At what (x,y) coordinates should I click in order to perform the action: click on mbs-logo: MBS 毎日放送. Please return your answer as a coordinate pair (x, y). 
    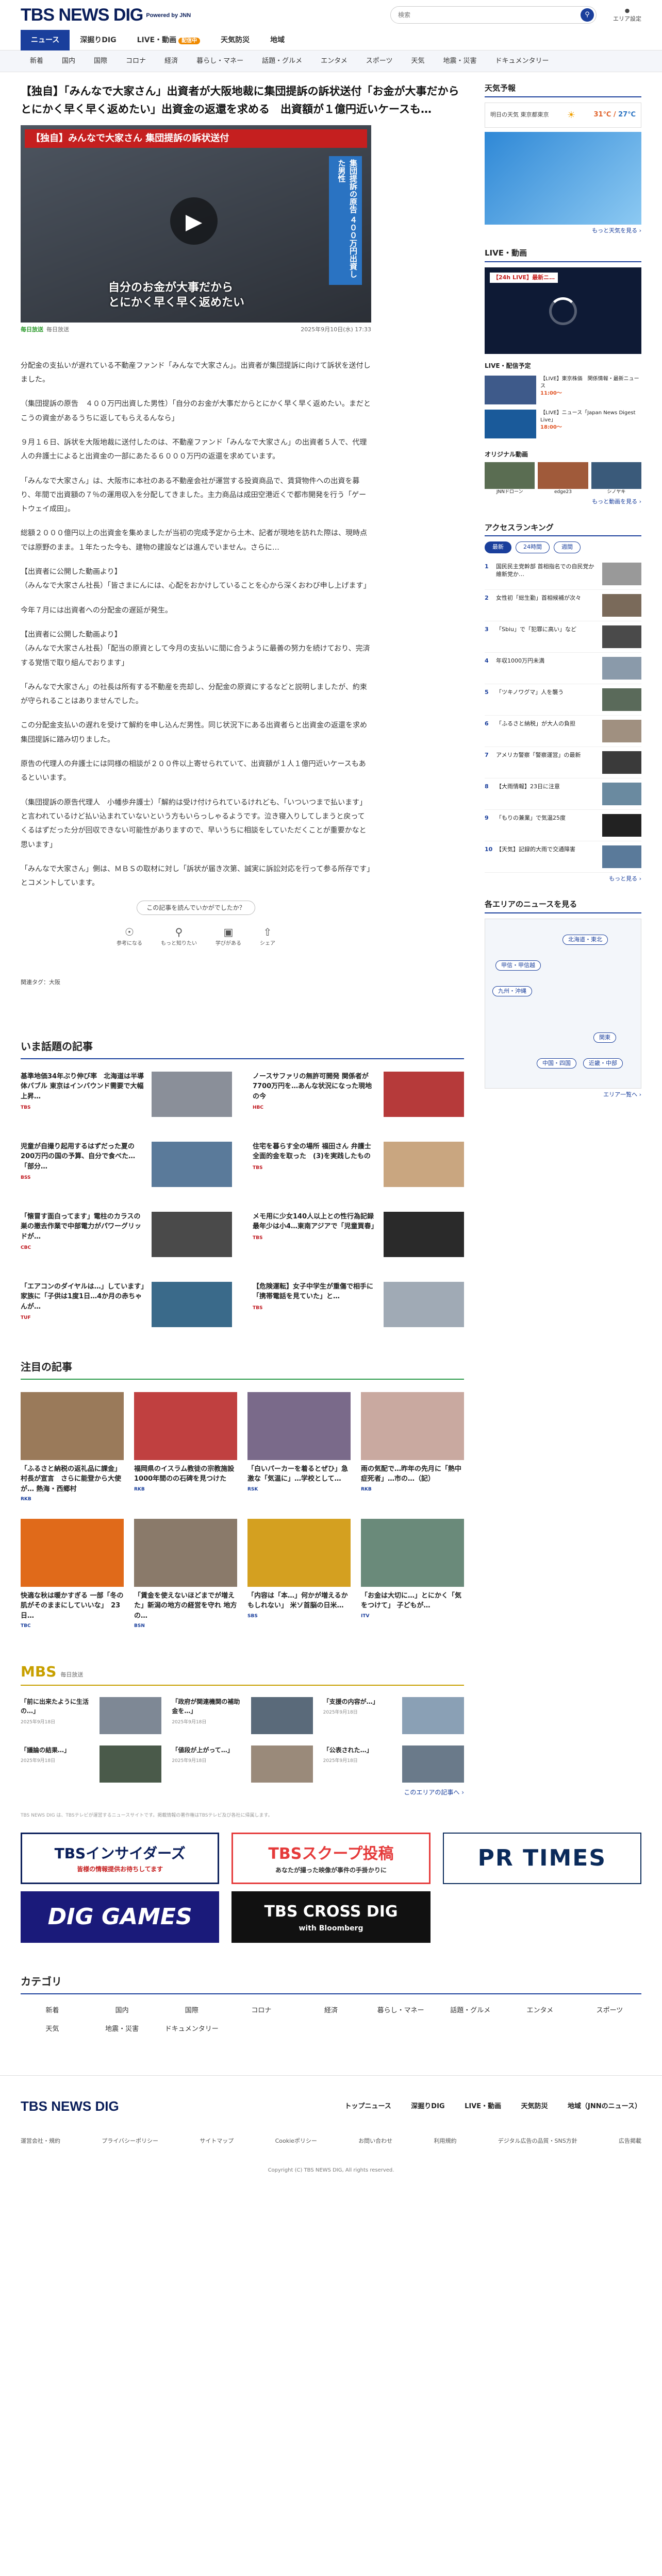
    Looking at the image, I should click on (52, 1672).